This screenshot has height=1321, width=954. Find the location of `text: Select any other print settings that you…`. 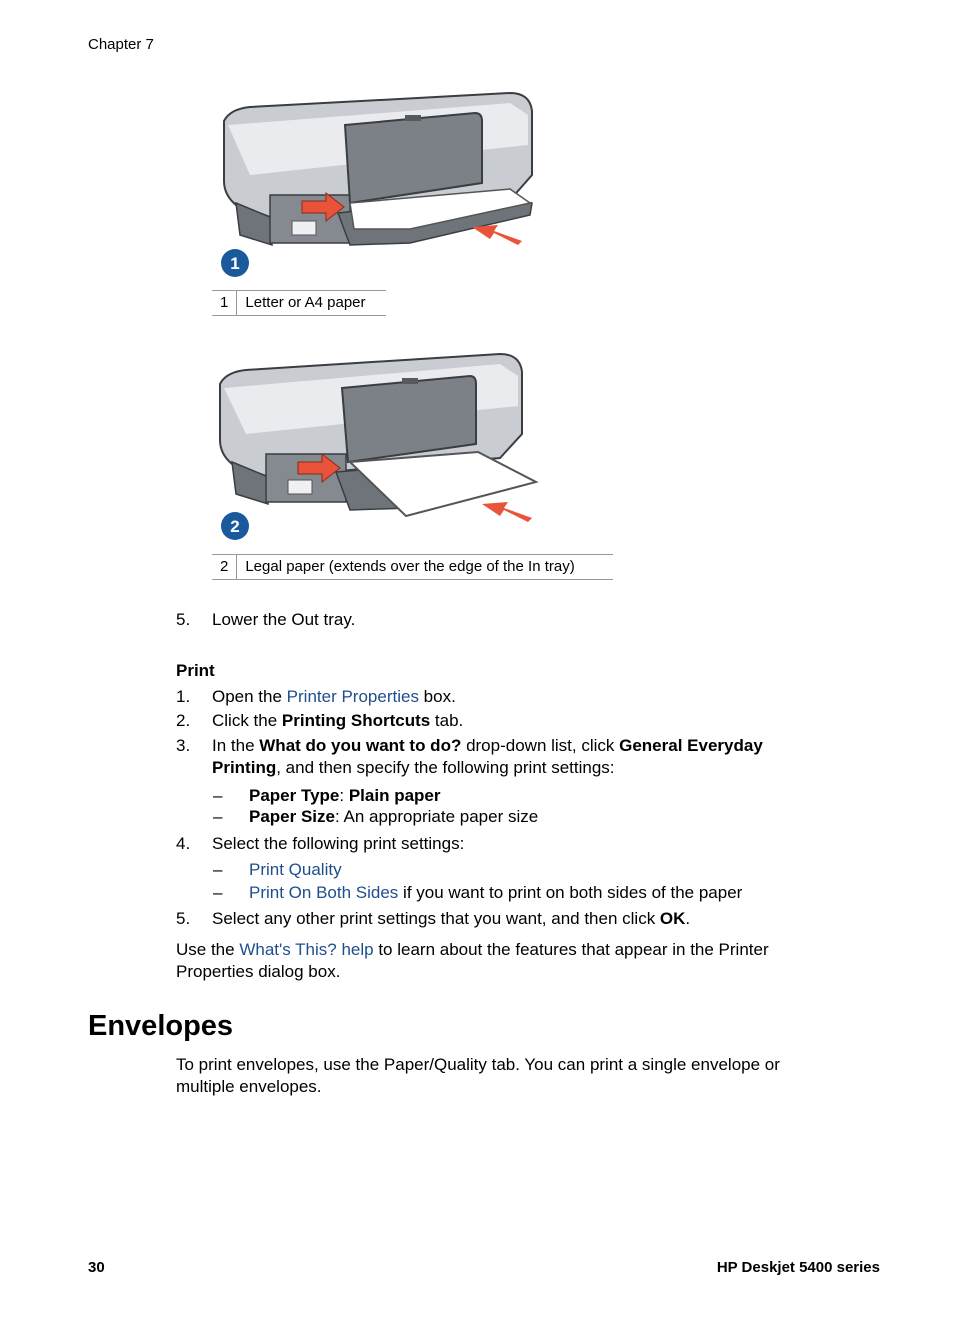

text: Select any other print settings that you… is located at coordinates (436, 918).